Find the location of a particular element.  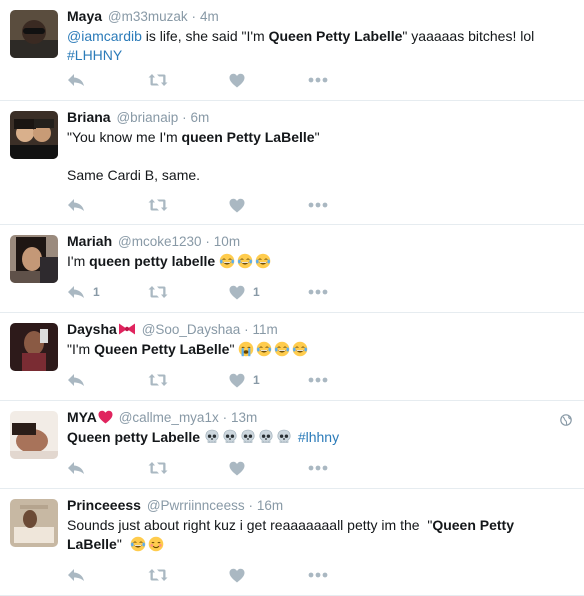

tweet-text-segment: I'm is located at coordinates (78, 261).